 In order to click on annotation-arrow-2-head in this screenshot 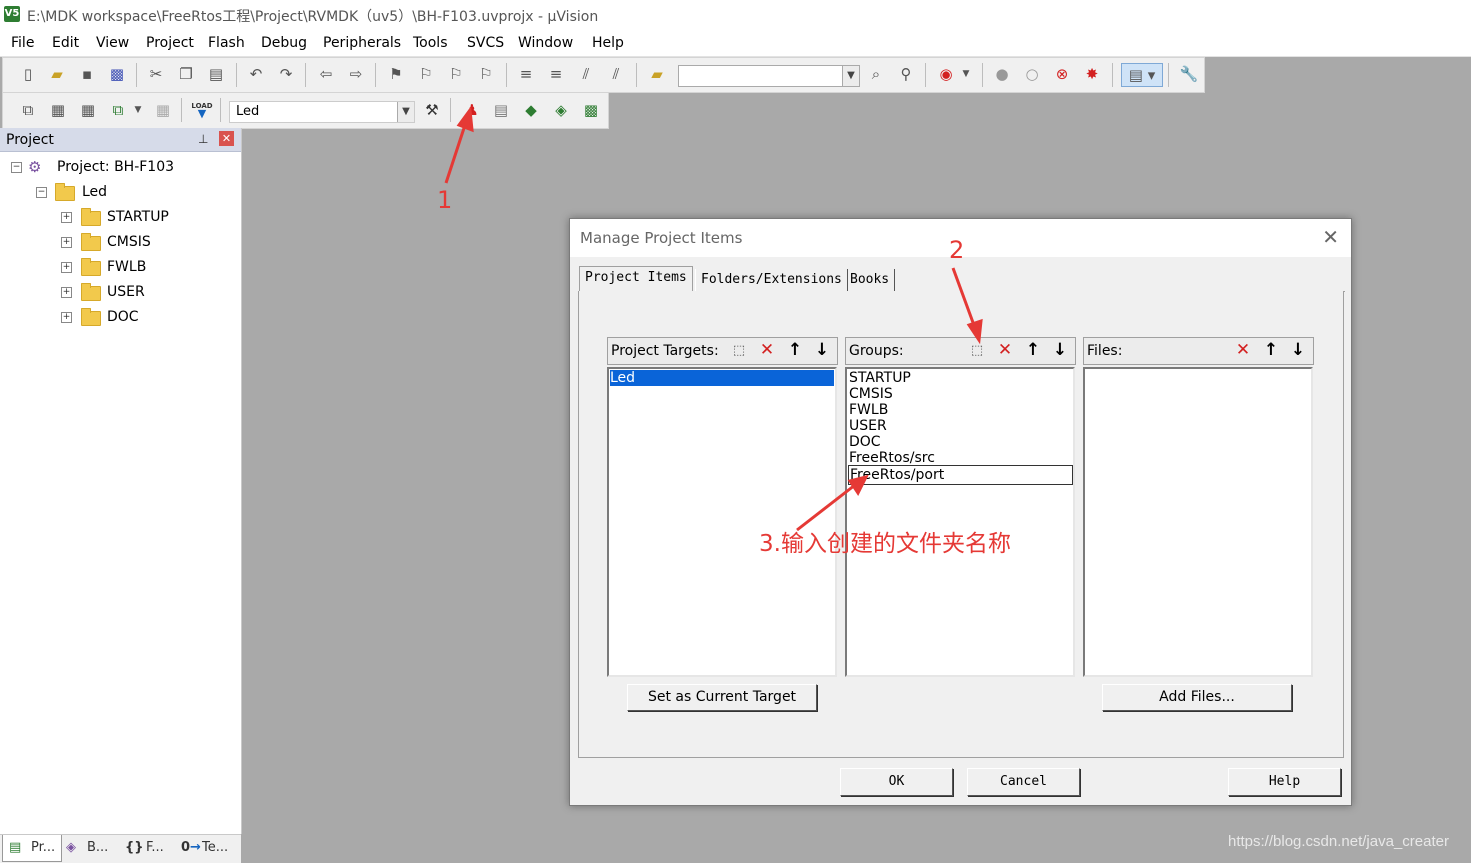, I will do `click(974, 331)`.